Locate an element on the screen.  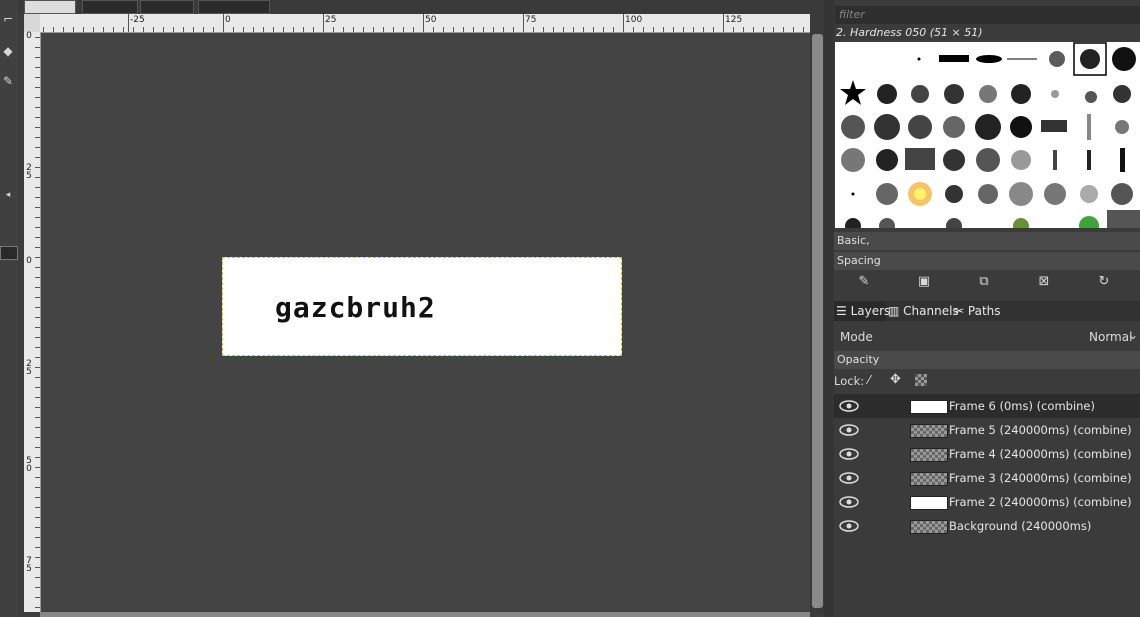
refresh-brushes-icon: ↻ is located at coordinates (1104, 282).